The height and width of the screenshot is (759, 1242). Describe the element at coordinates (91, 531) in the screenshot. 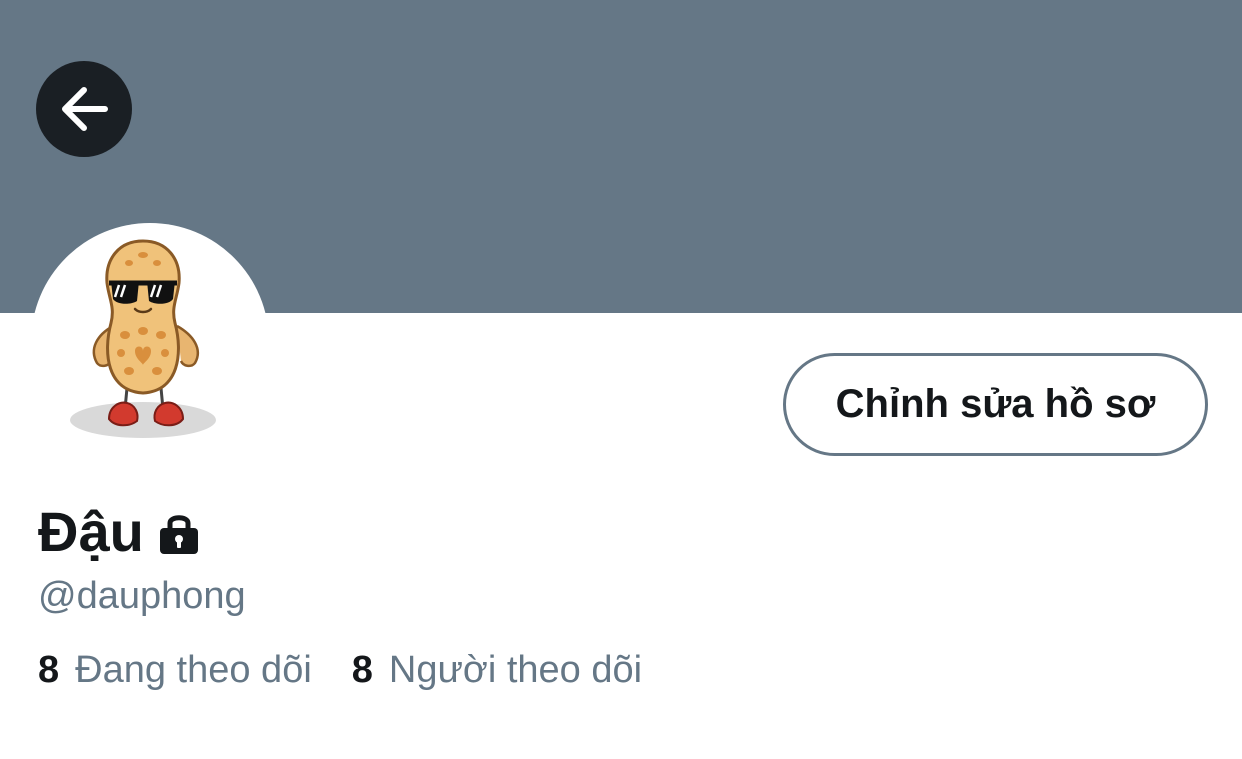

I see `display-name: Đậu` at that location.